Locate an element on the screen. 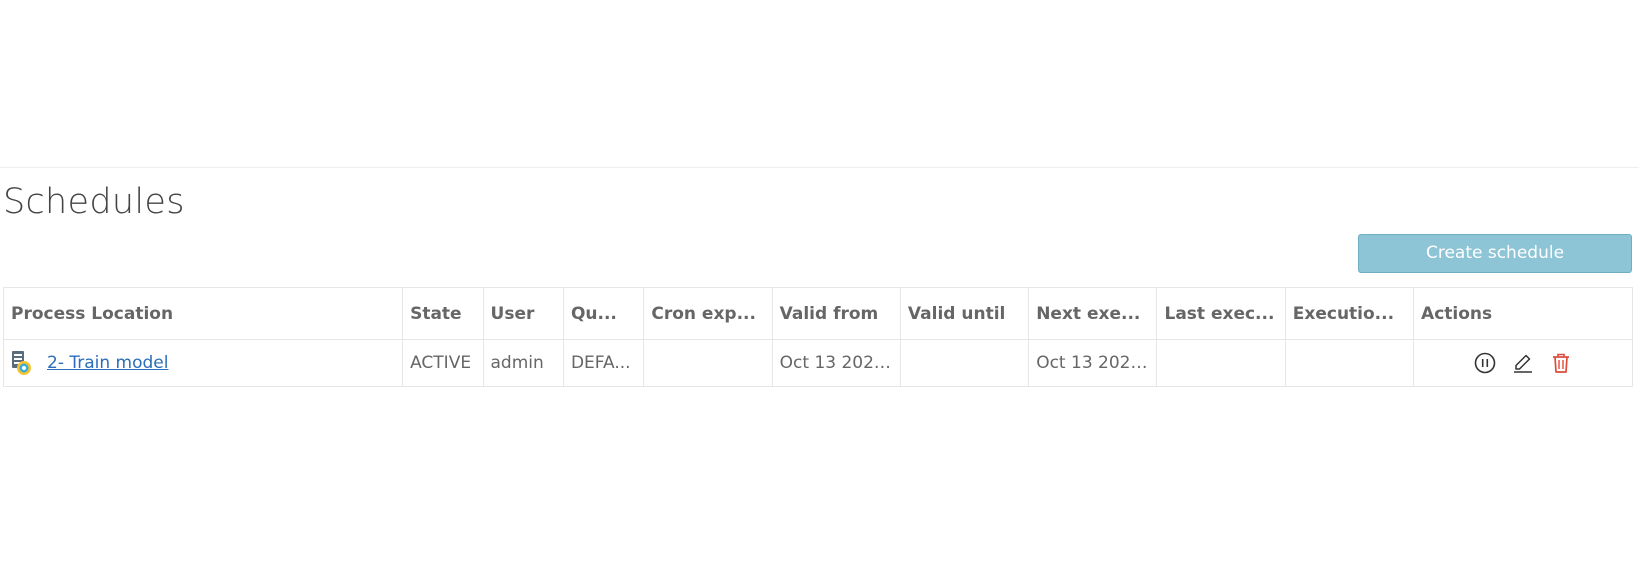  header-user: User is located at coordinates (523, 313).